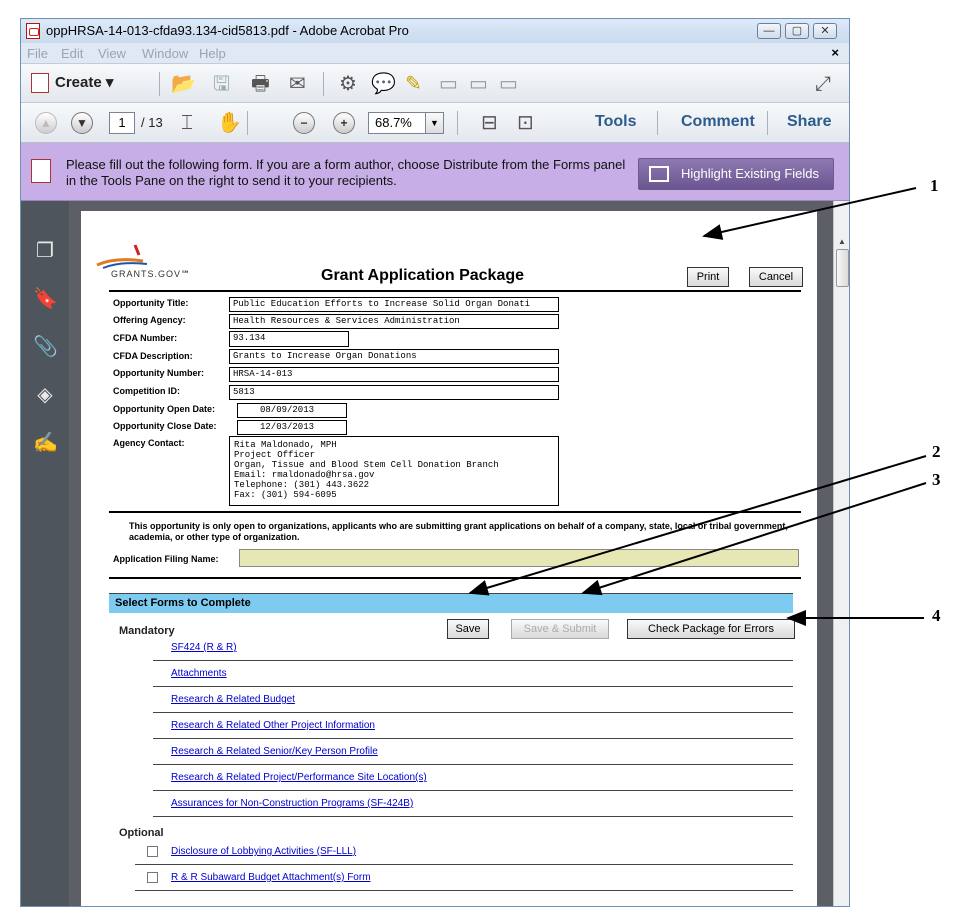 The width and height of the screenshot is (955, 907). What do you see at coordinates (615, 122) in the screenshot?
I see `tab-tools: Tools` at bounding box center [615, 122].